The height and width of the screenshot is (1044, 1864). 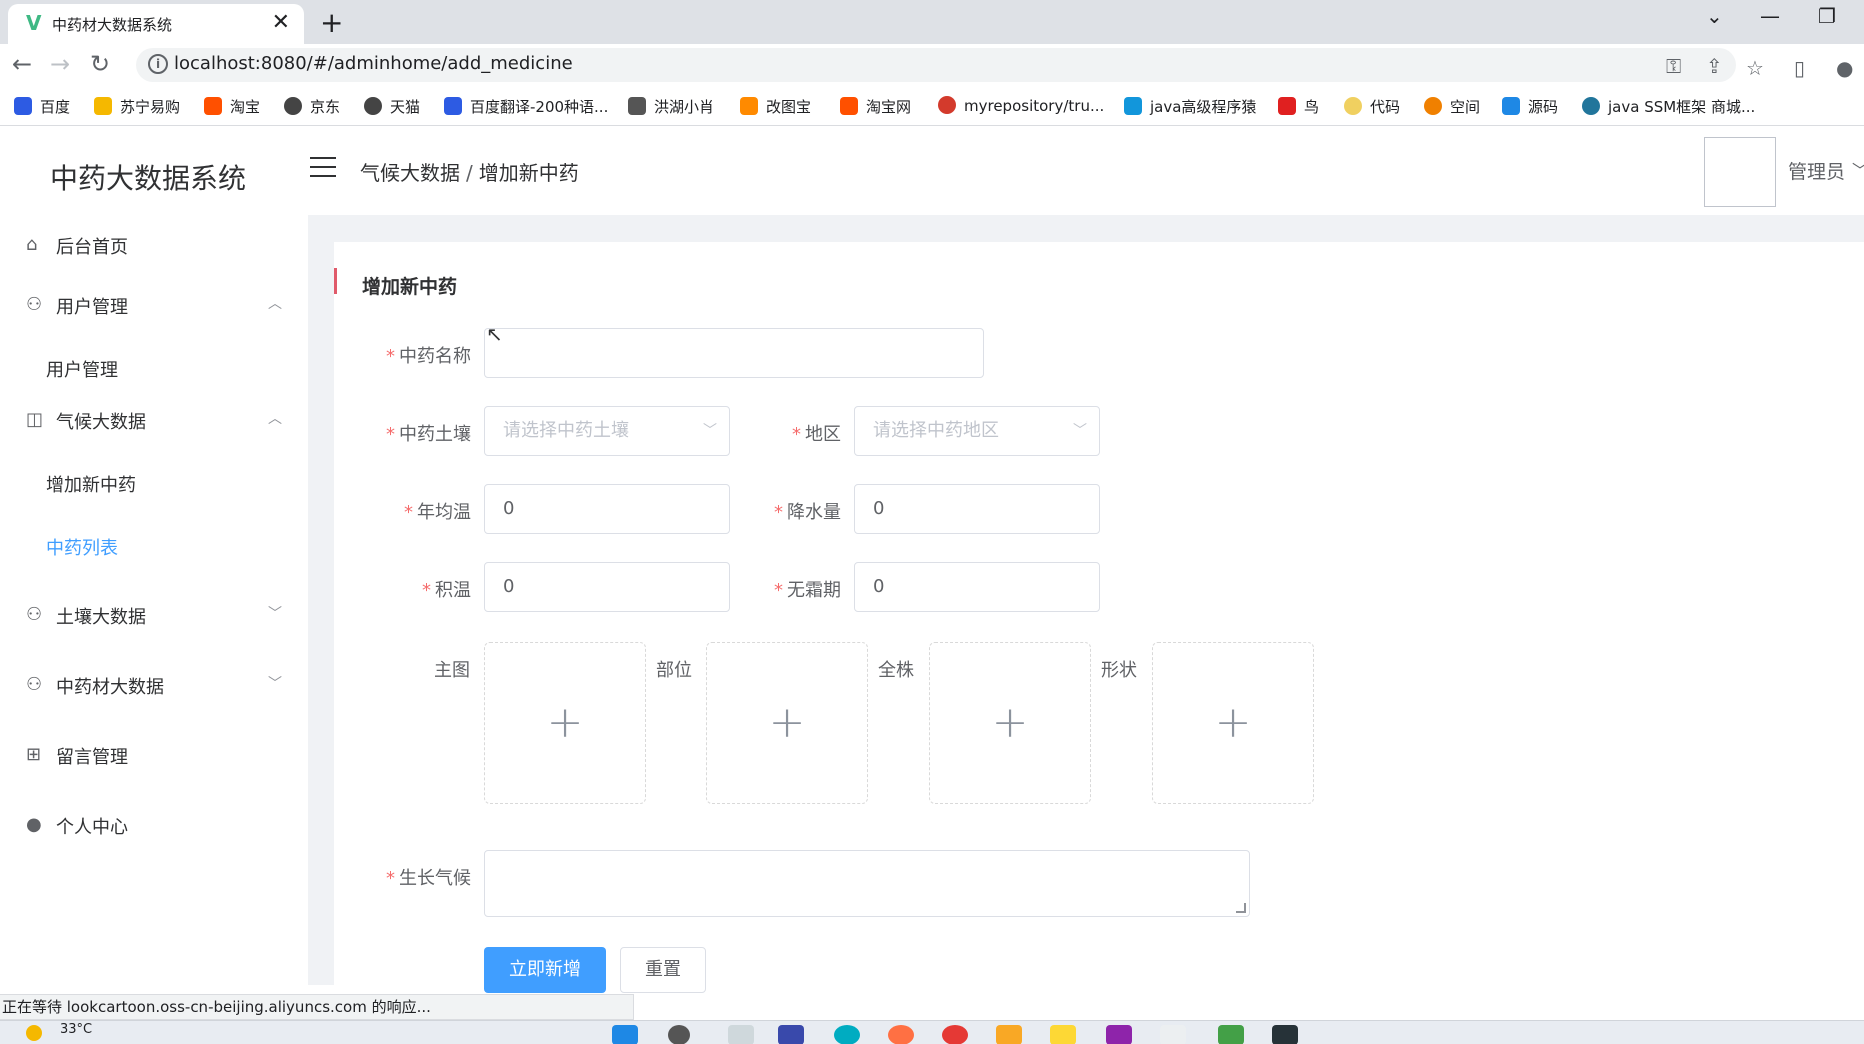 I want to click on bookmark-item: 源码, so click(x=1530, y=106).